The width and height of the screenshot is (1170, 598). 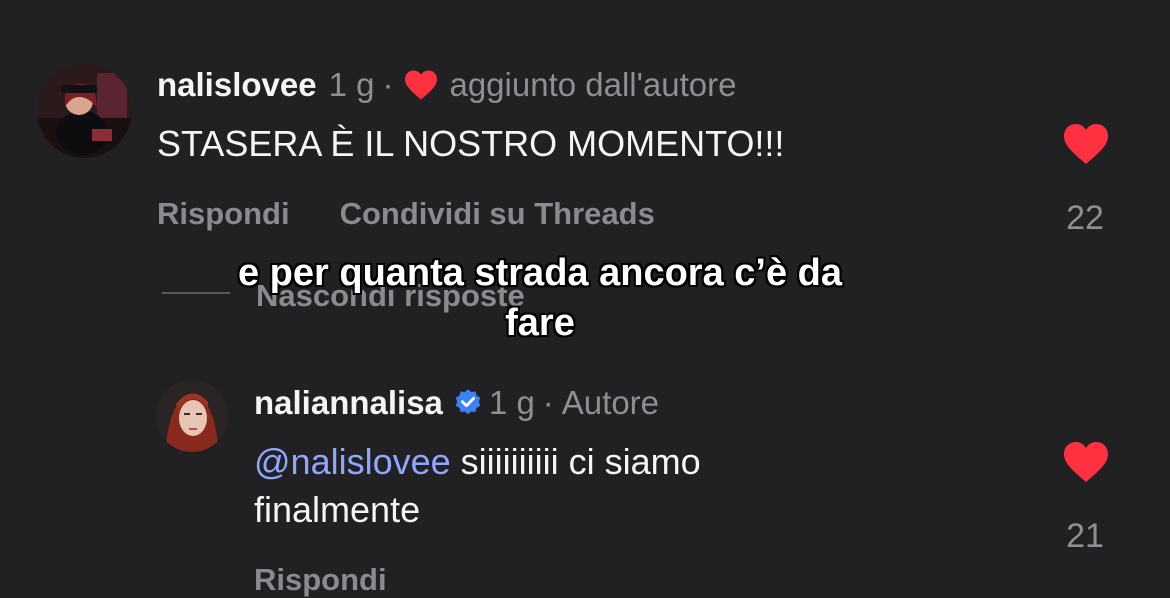 I want to click on username: nalislovee, so click(x=237, y=84).